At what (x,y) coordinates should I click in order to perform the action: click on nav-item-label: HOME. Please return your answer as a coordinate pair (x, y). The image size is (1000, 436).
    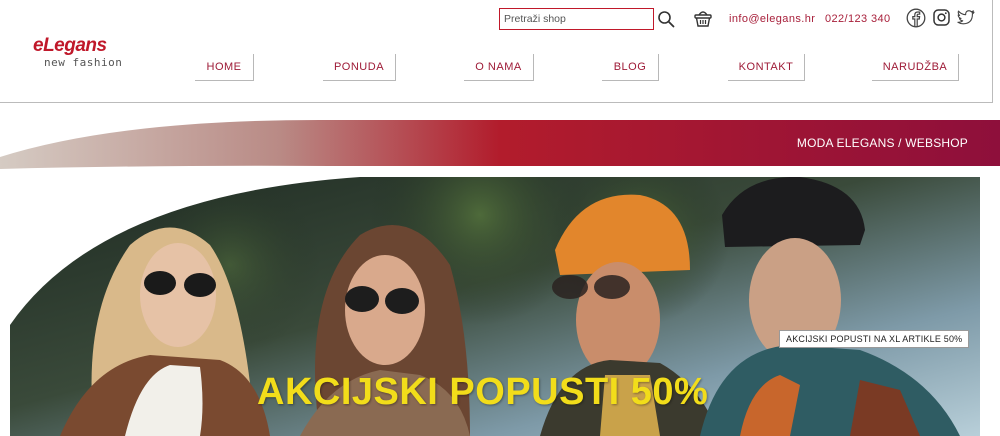
    Looking at the image, I should click on (224, 67).